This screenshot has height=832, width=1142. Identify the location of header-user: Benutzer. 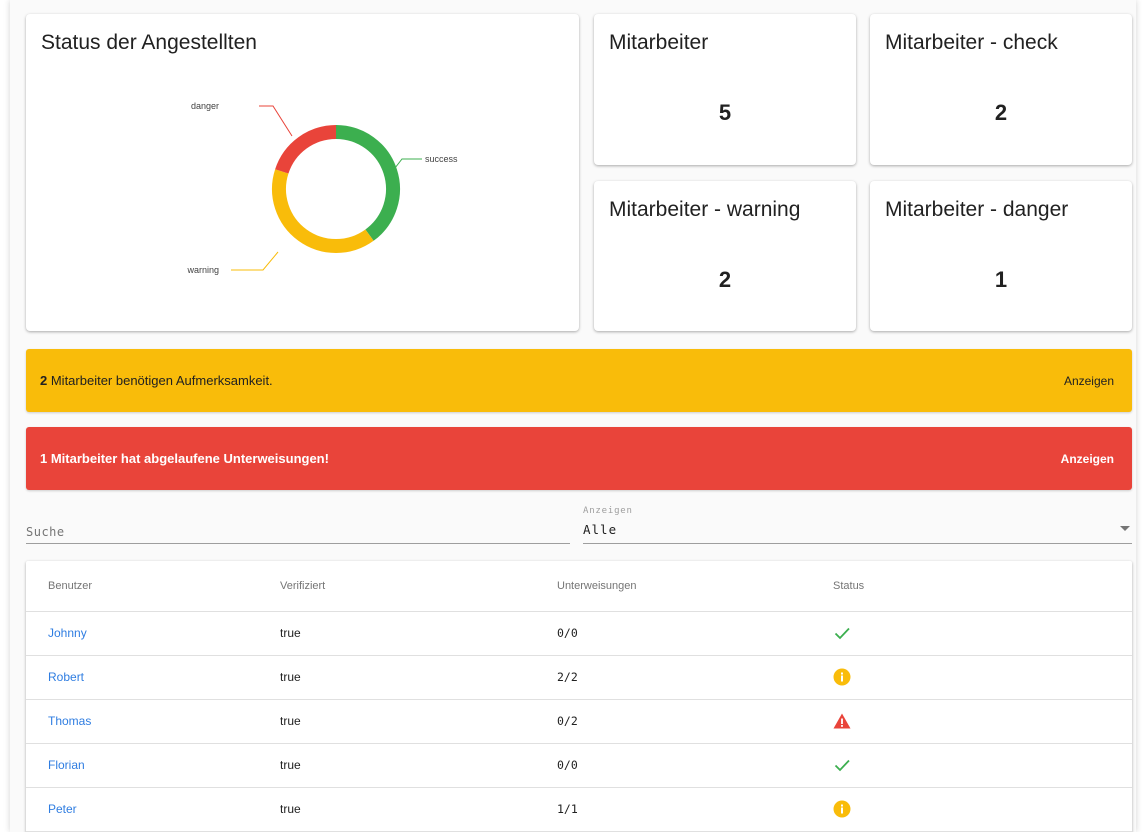
(153, 586).